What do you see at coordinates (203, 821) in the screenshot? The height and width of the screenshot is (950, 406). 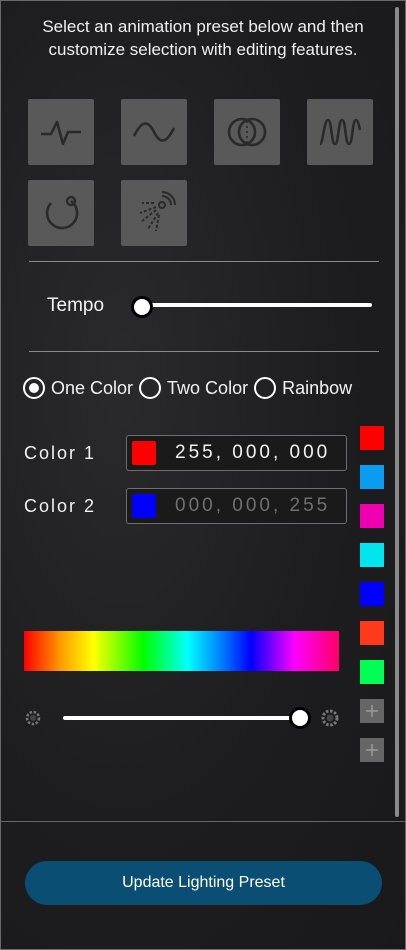 I see `footer-divider` at bounding box center [203, 821].